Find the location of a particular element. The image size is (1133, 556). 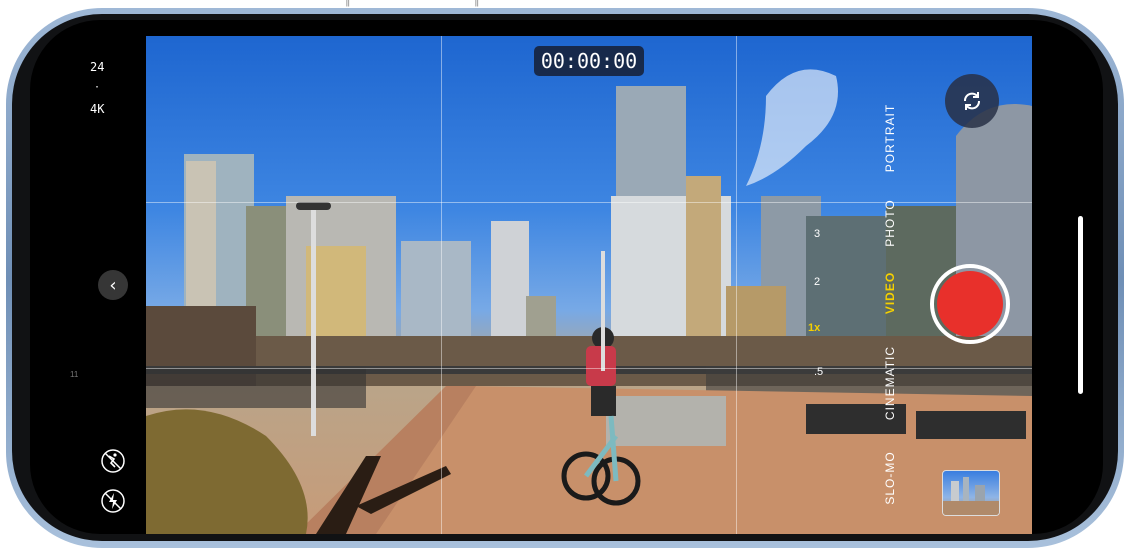

camera-flip-button is located at coordinates (972, 101).